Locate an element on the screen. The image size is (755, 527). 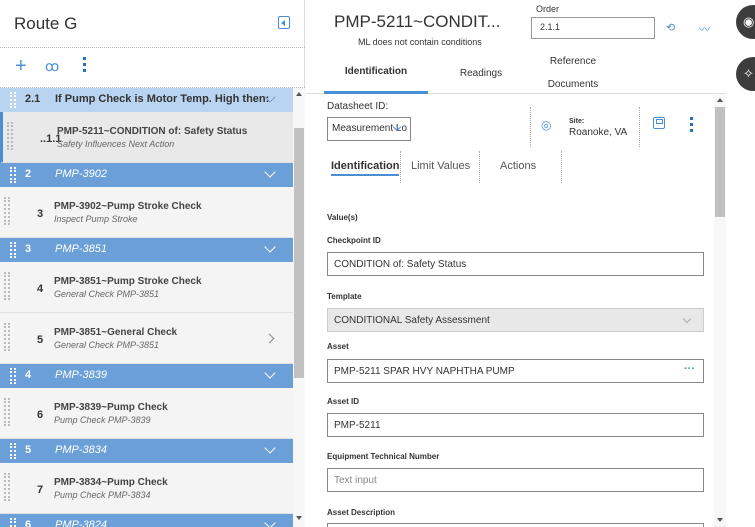
group-label: PMP-3902 is located at coordinates (81, 174).